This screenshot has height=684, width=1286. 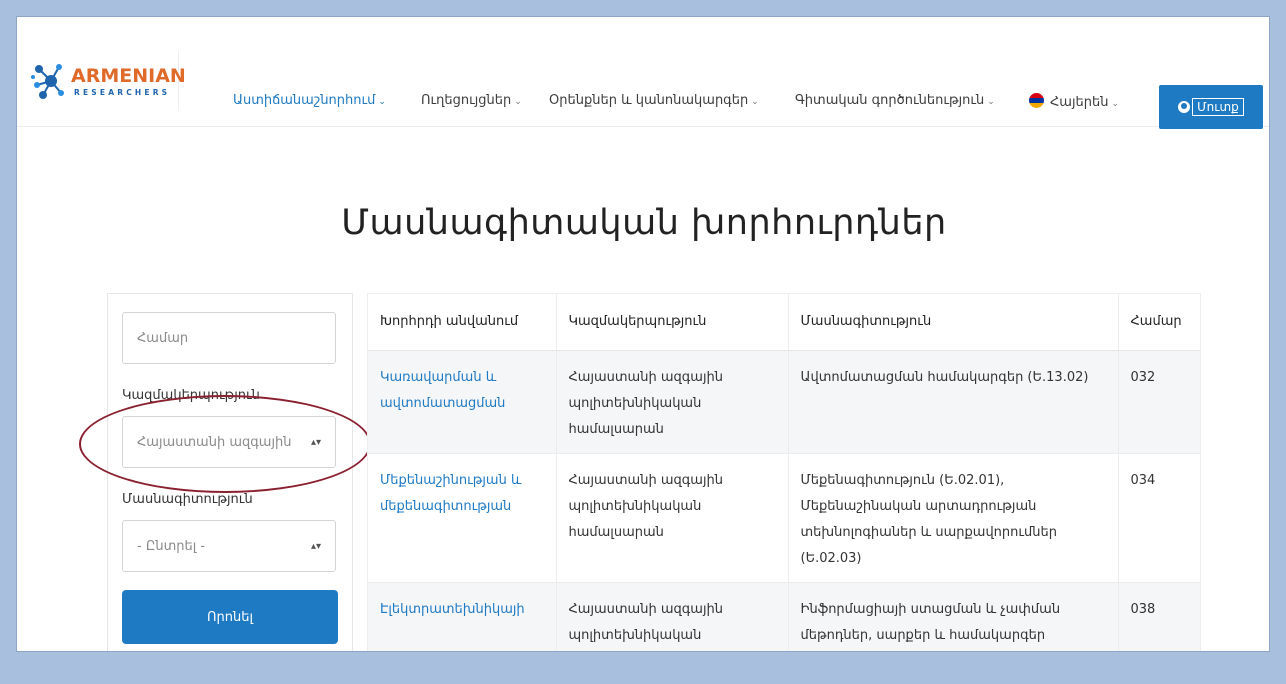 I want to click on page-title: Մասնագիտական խորհուրդներ, so click(x=644, y=223).